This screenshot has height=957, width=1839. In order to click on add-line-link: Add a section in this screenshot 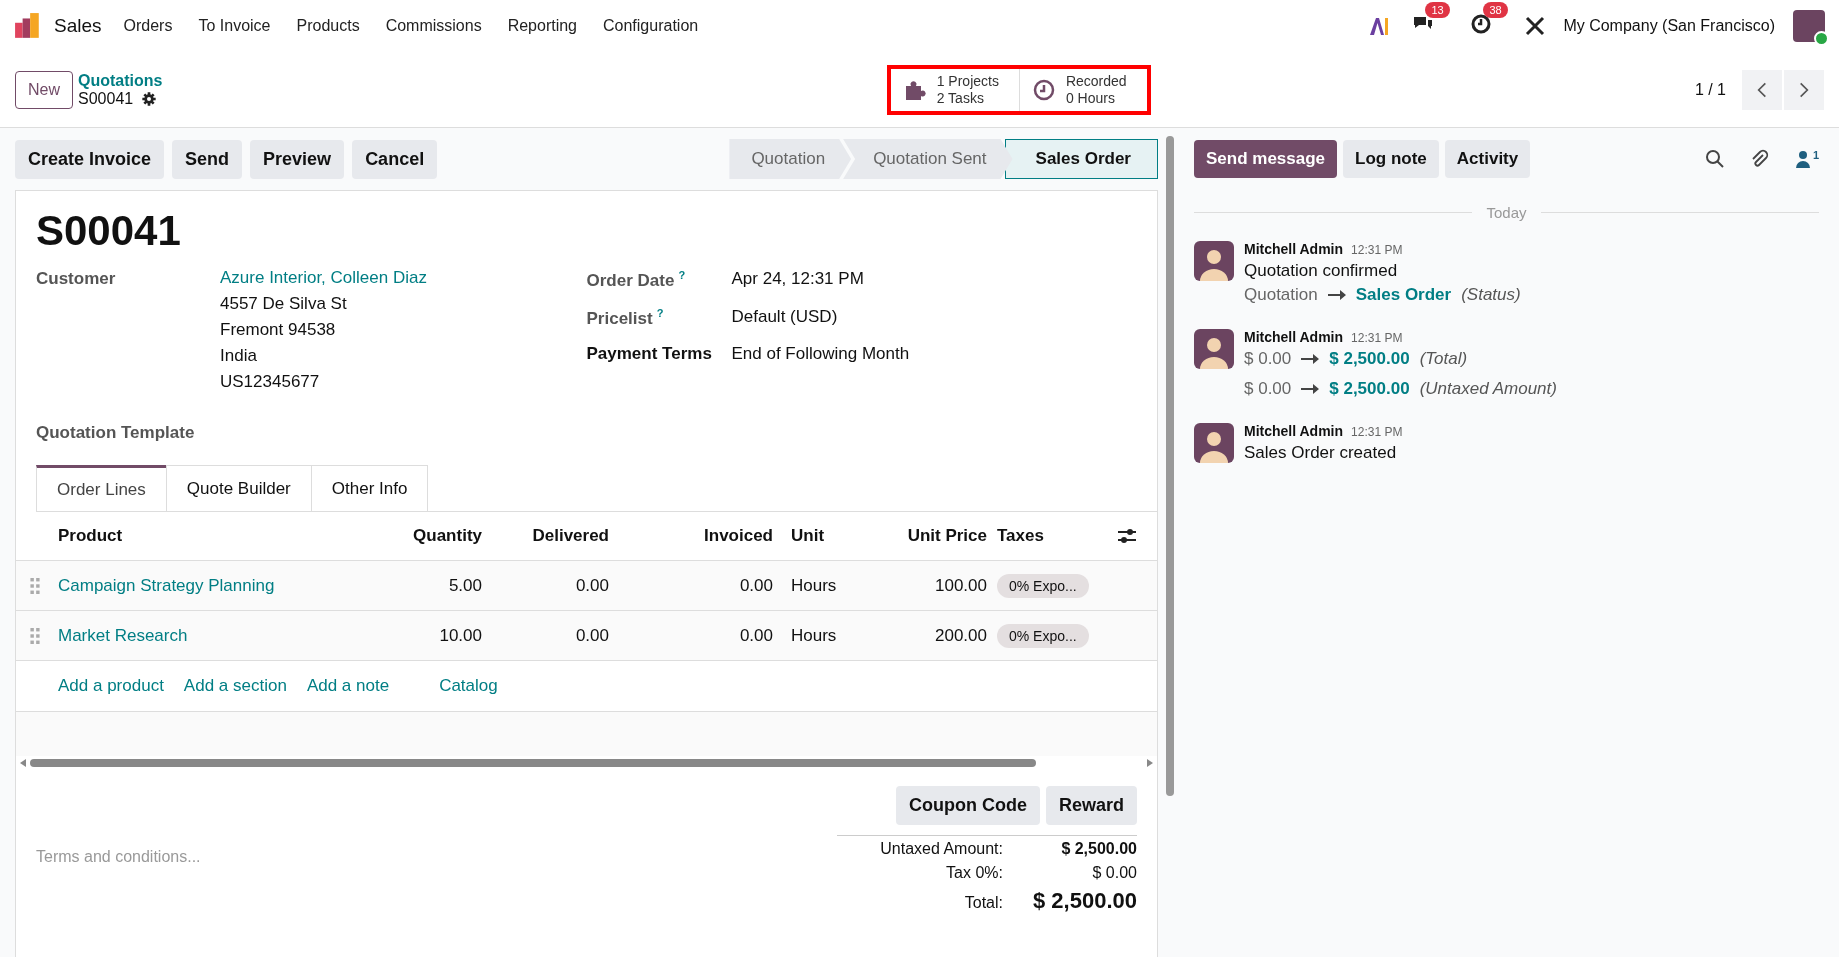, I will do `click(235, 686)`.